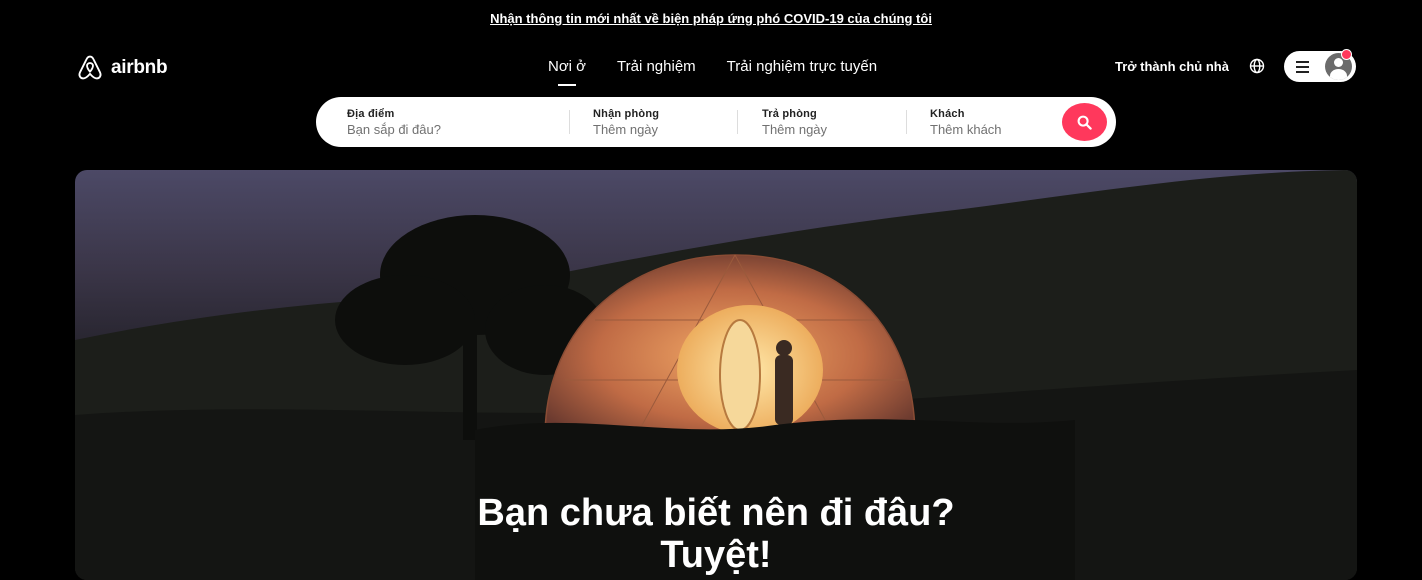 The width and height of the screenshot is (1422, 580). I want to click on search-icon, so click(1084, 122).